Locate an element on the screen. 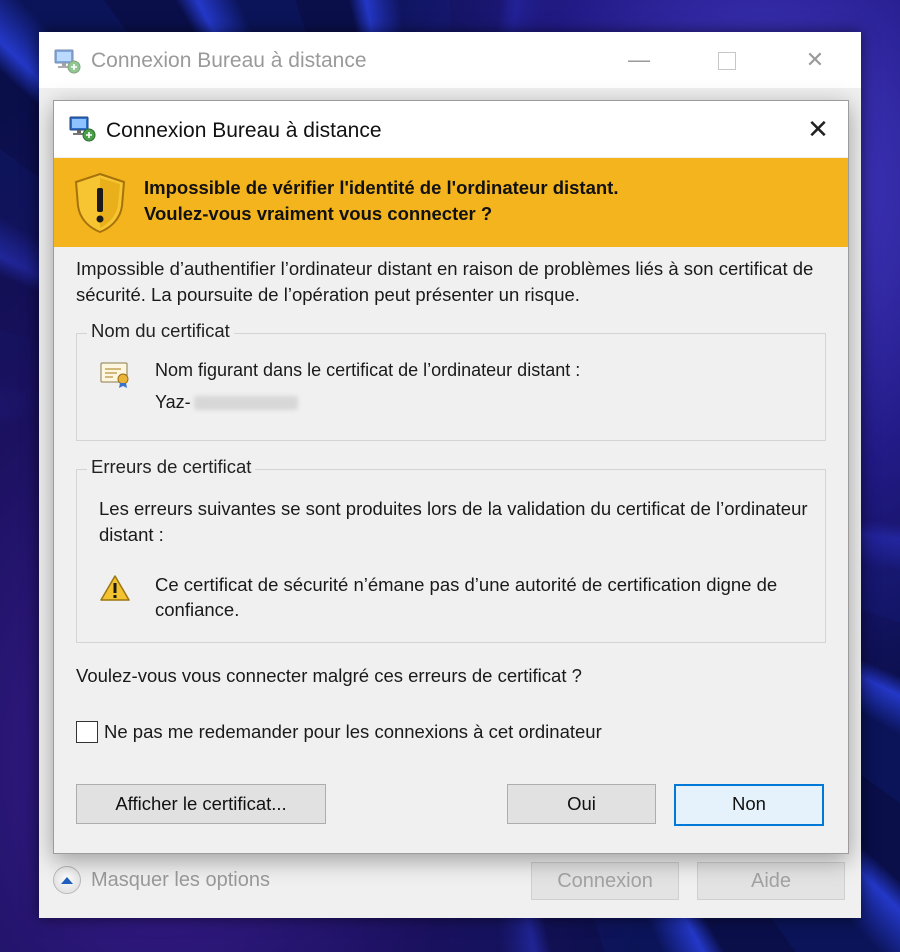 This screenshot has height=952, width=900. dialog-close-button: ✕ is located at coordinates (818, 129).